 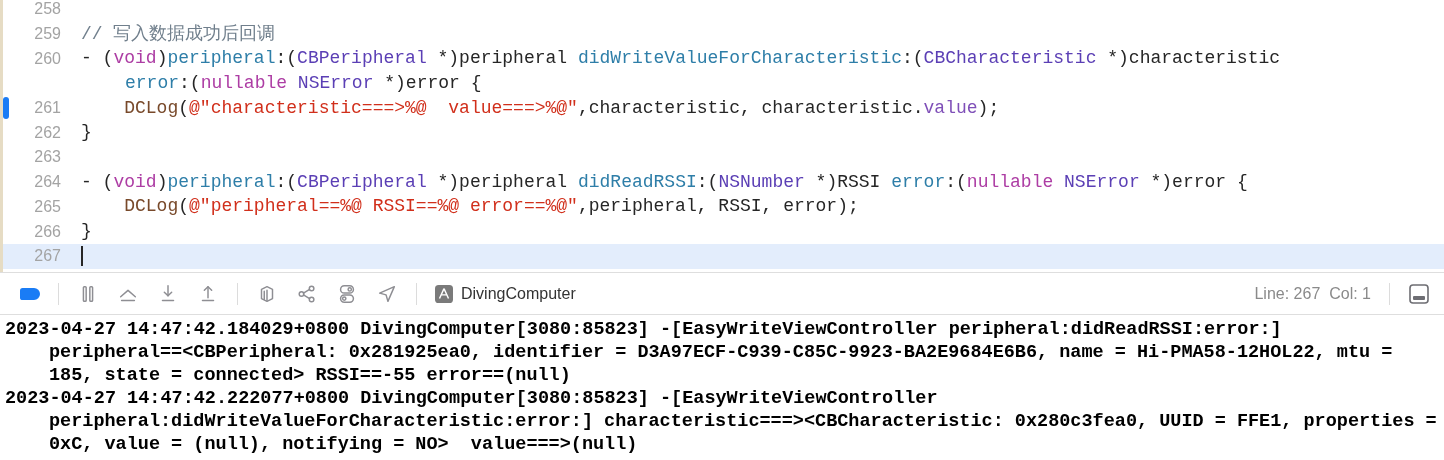 What do you see at coordinates (47, 34) in the screenshot?
I see `line-number: 259` at bounding box center [47, 34].